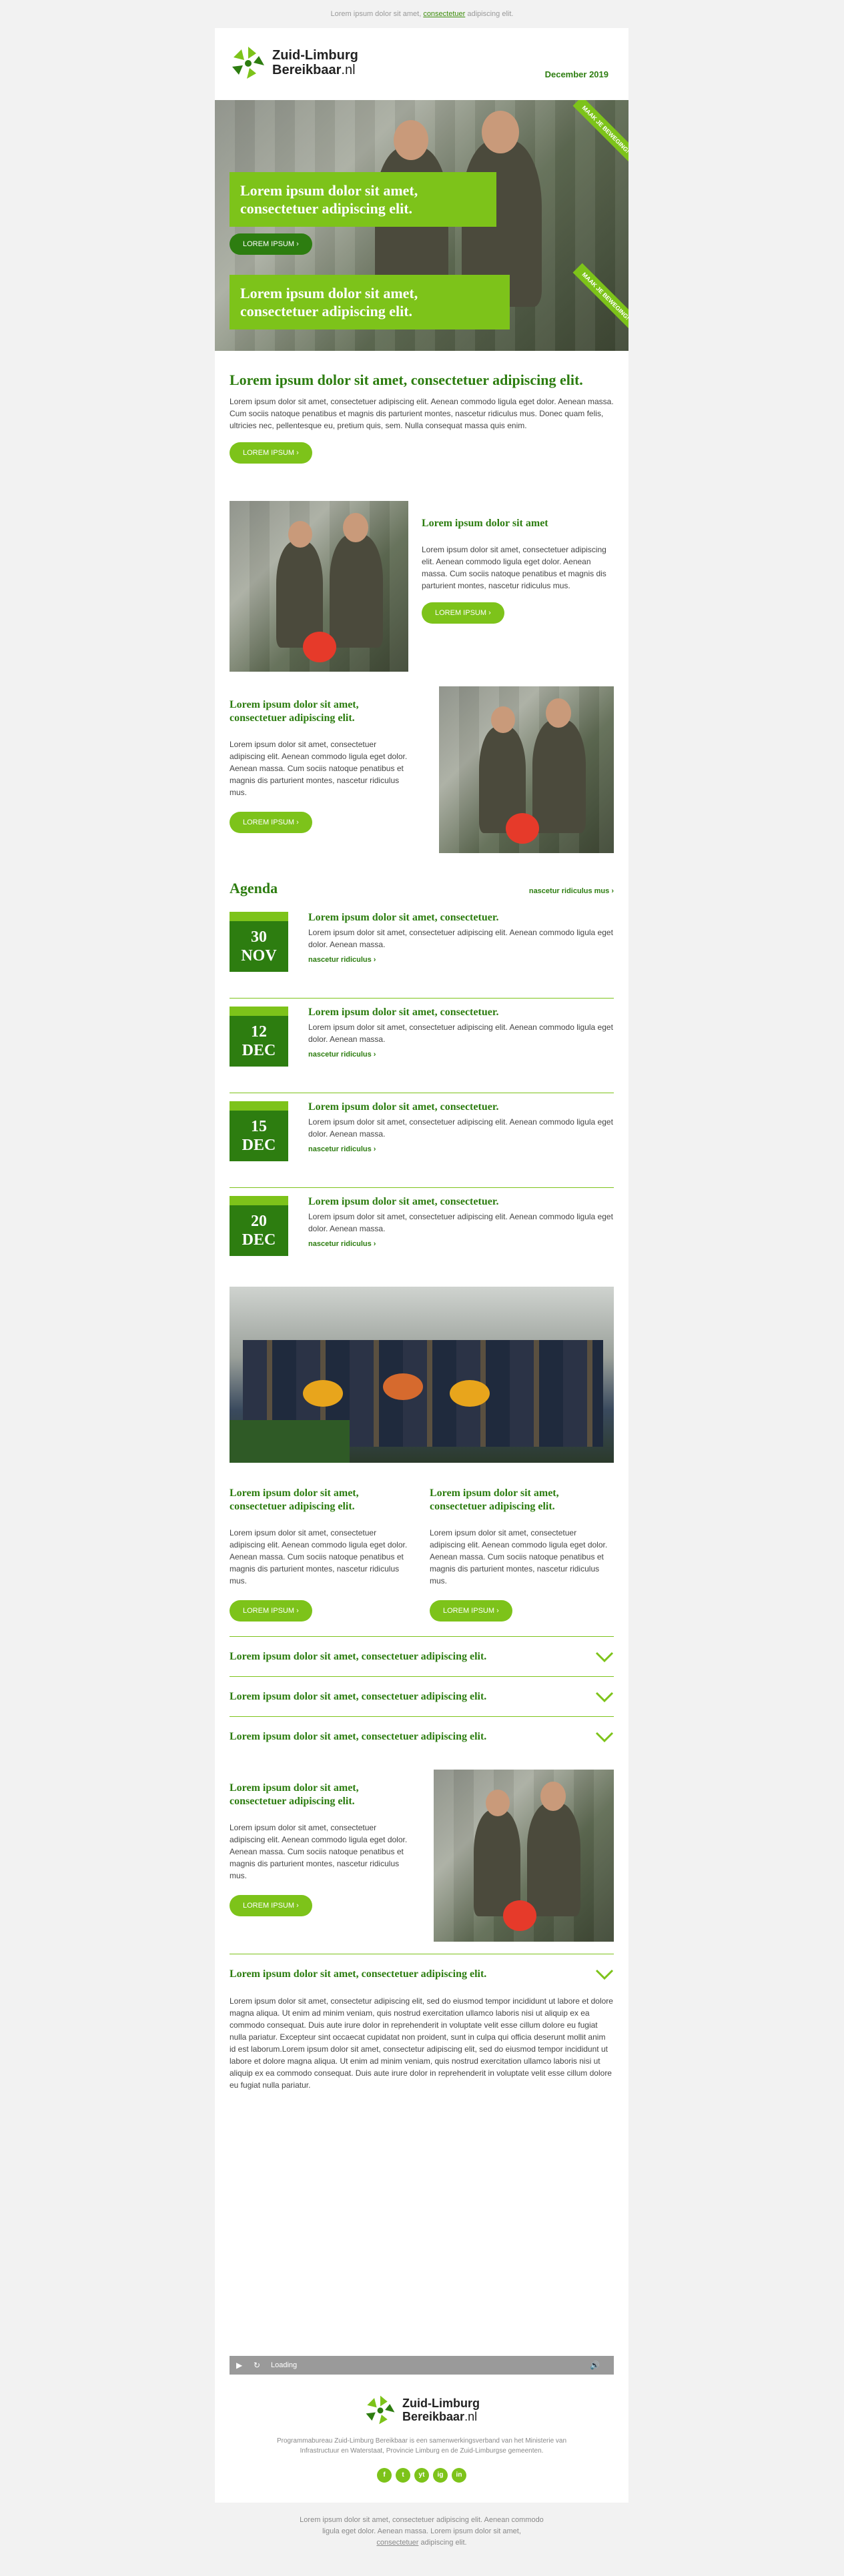 This screenshot has width=844, height=2576. I want to click on footer-logo: Zuid-Limburg Bereikbaar.nl, so click(422, 2410).